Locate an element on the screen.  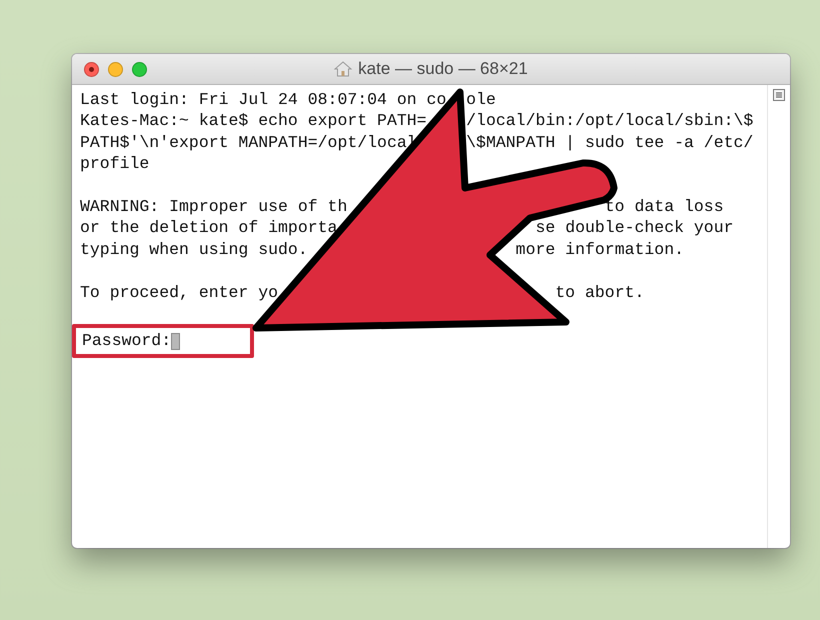
terminal-text: to abort. is located at coordinates (599, 293).